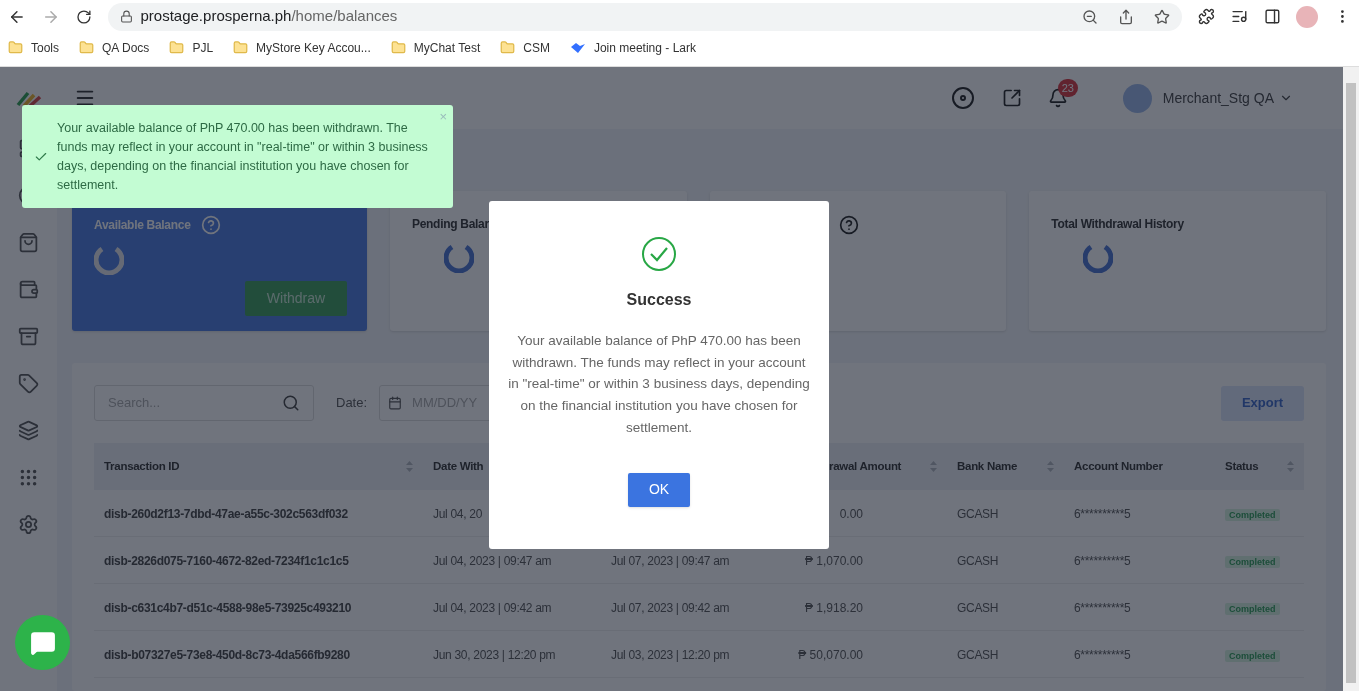 The image size is (1359, 691). What do you see at coordinates (577, 47) in the screenshot?
I see `bird-icon` at bounding box center [577, 47].